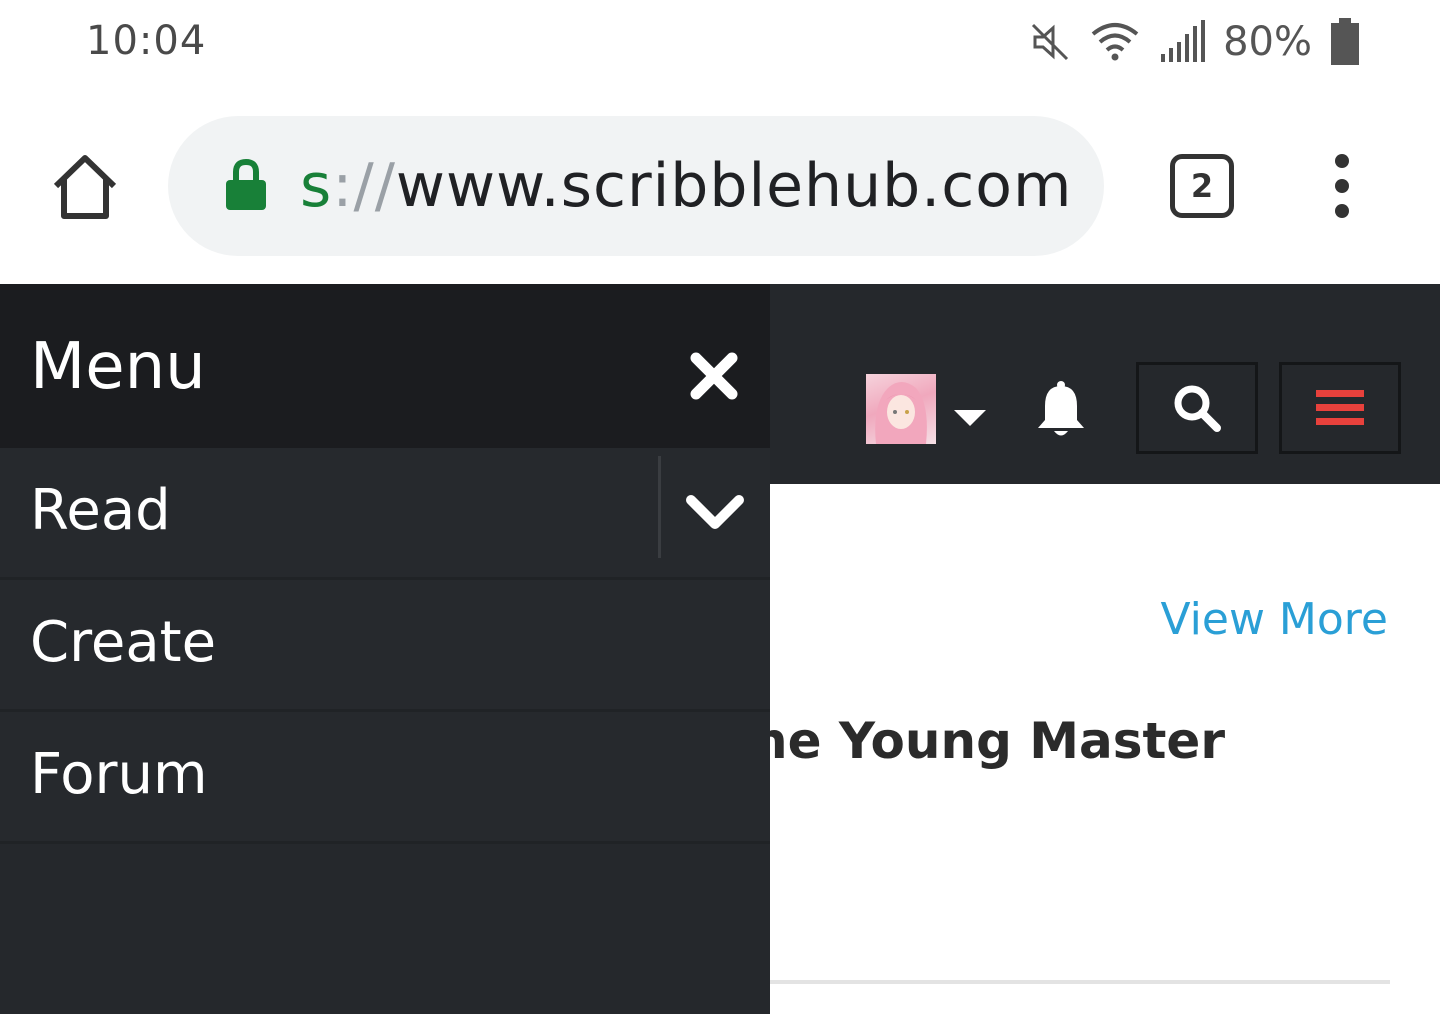 The width and height of the screenshot is (1440, 1014). What do you see at coordinates (1345, 41) in the screenshot?
I see `battery-icon` at bounding box center [1345, 41].